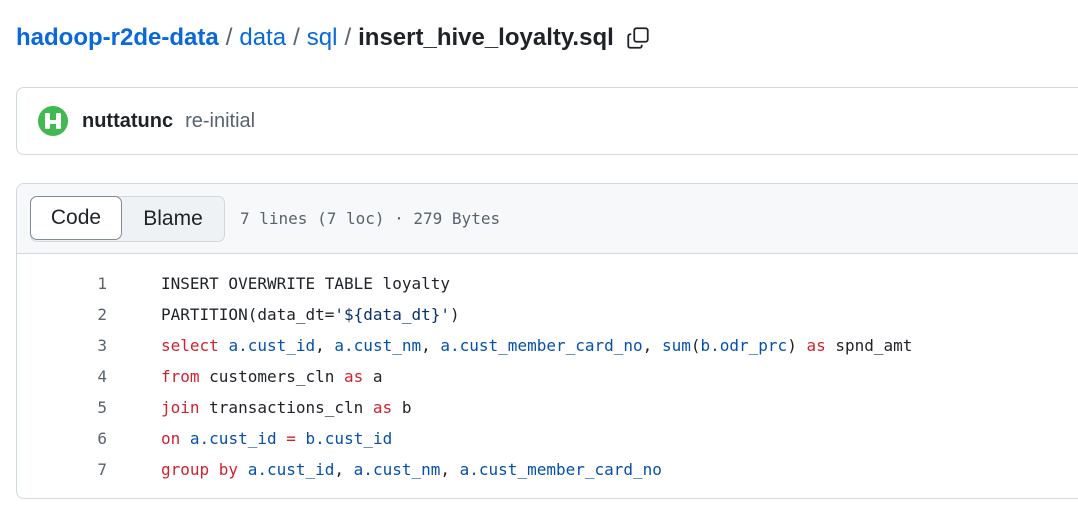  Describe the element at coordinates (62, 469) in the screenshot. I see `line-number: 7` at that location.